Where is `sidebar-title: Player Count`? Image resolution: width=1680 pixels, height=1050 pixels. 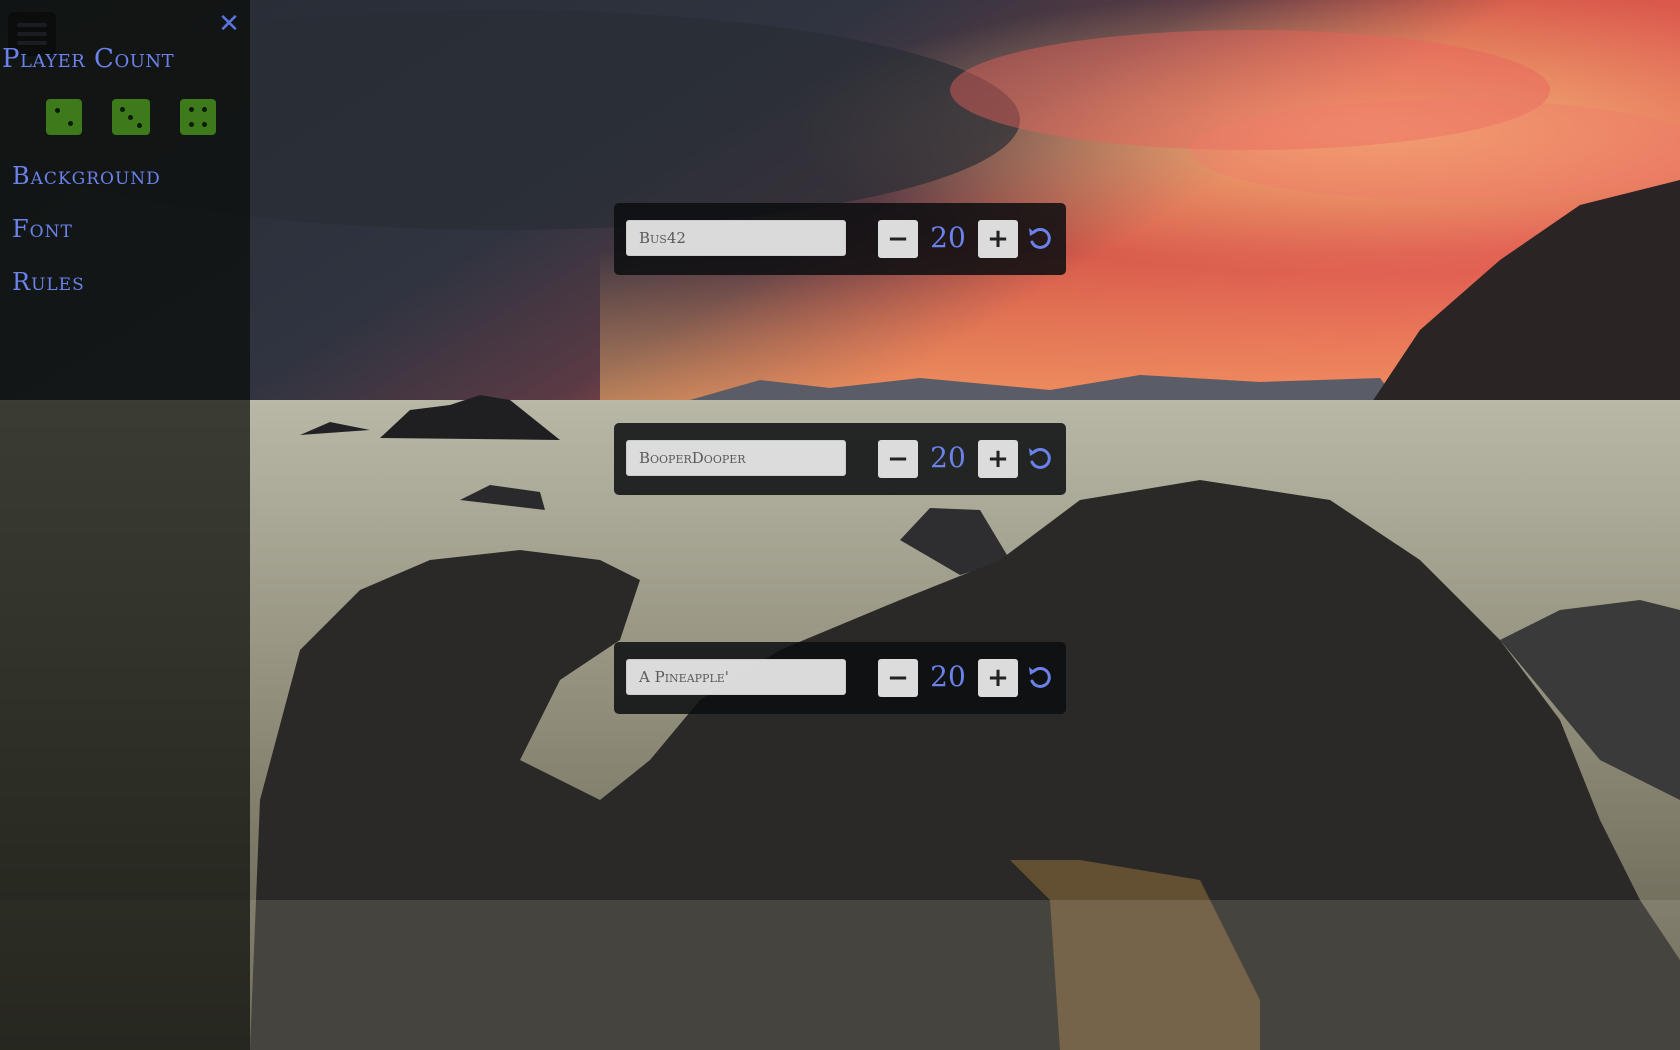
sidebar-title: Player Count is located at coordinates (88, 59).